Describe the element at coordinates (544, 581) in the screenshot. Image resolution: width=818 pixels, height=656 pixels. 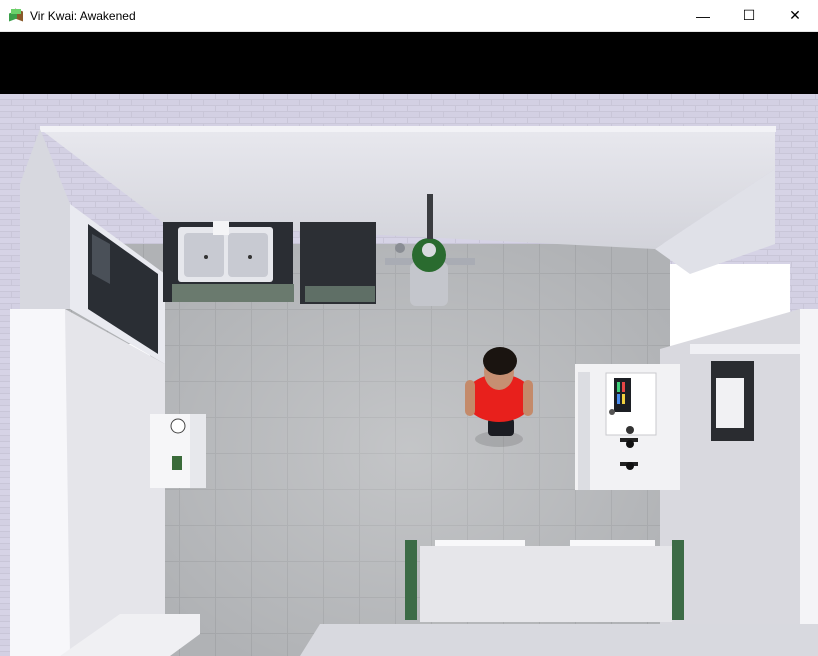
I see `bench` at that location.